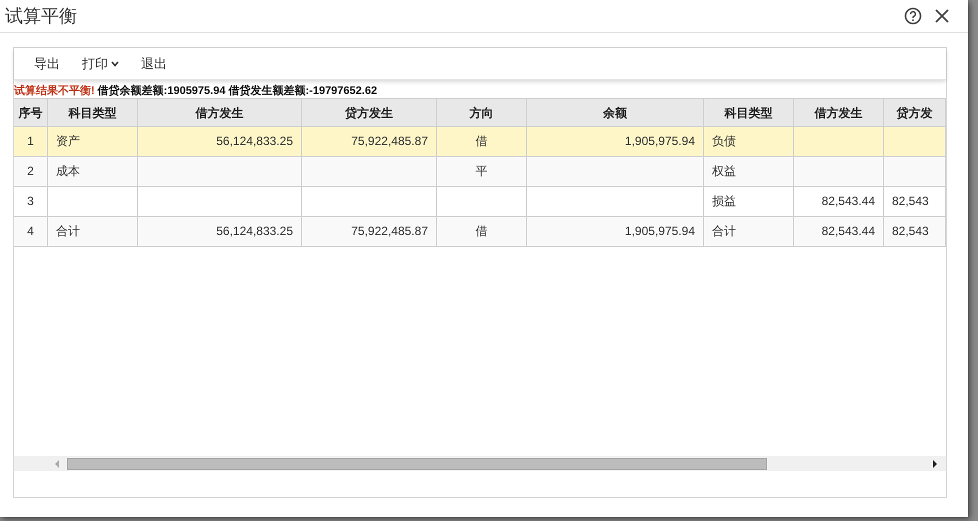 The image size is (978, 521). I want to click on table-cell: 2, so click(30, 171).